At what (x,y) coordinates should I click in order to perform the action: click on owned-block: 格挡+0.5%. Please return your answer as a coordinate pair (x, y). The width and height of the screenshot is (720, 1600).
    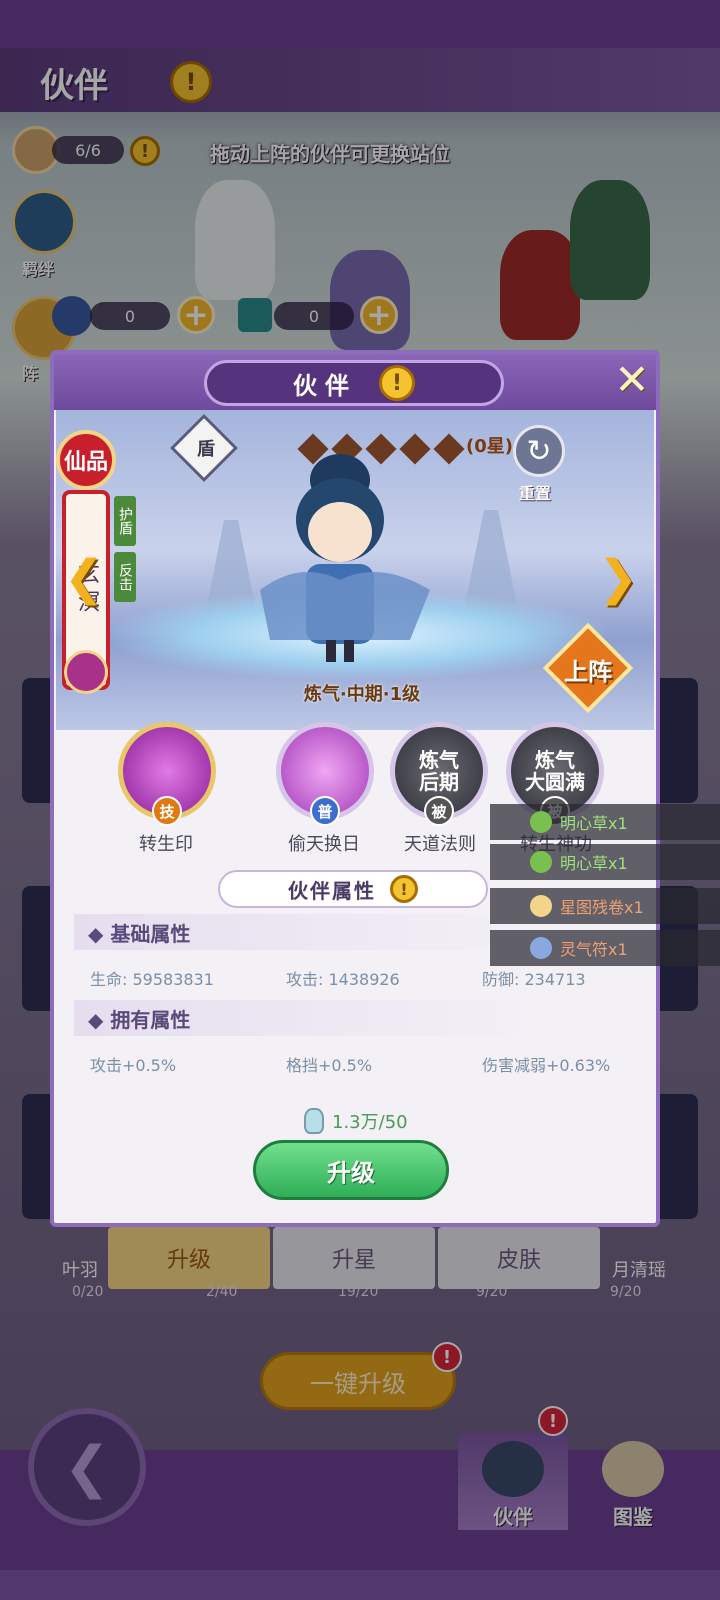
    Looking at the image, I should click on (329, 1065).